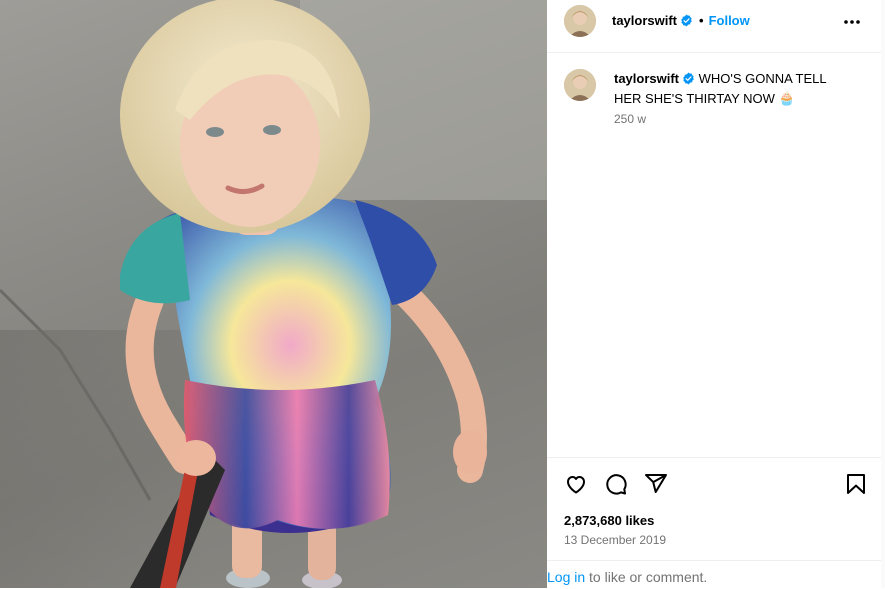 The width and height of the screenshot is (885, 589). Describe the element at coordinates (656, 486) in the screenshot. I see `share-icon` at that location.